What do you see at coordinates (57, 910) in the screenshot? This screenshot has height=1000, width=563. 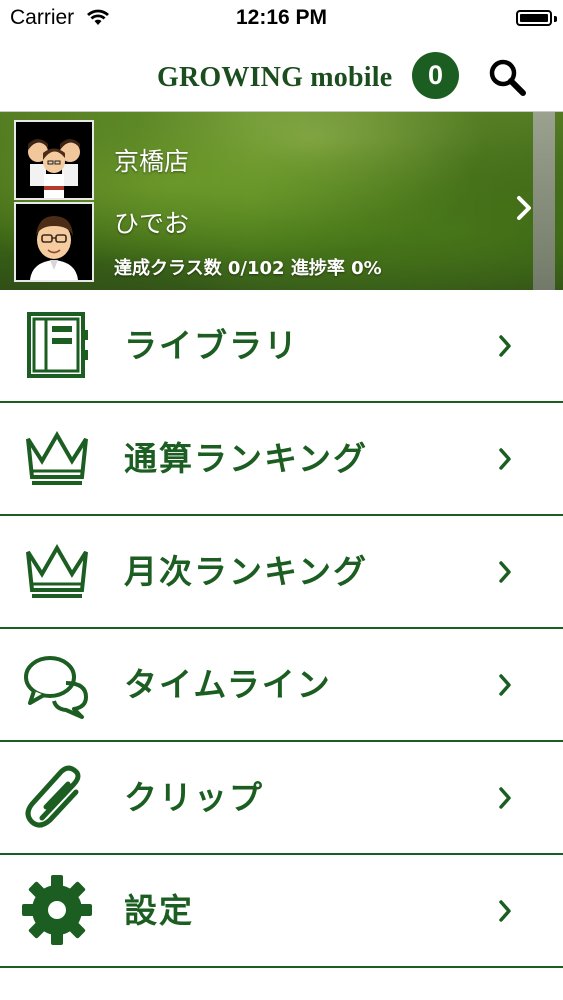 I see `gear-icon` at bounding box center [57, 910].